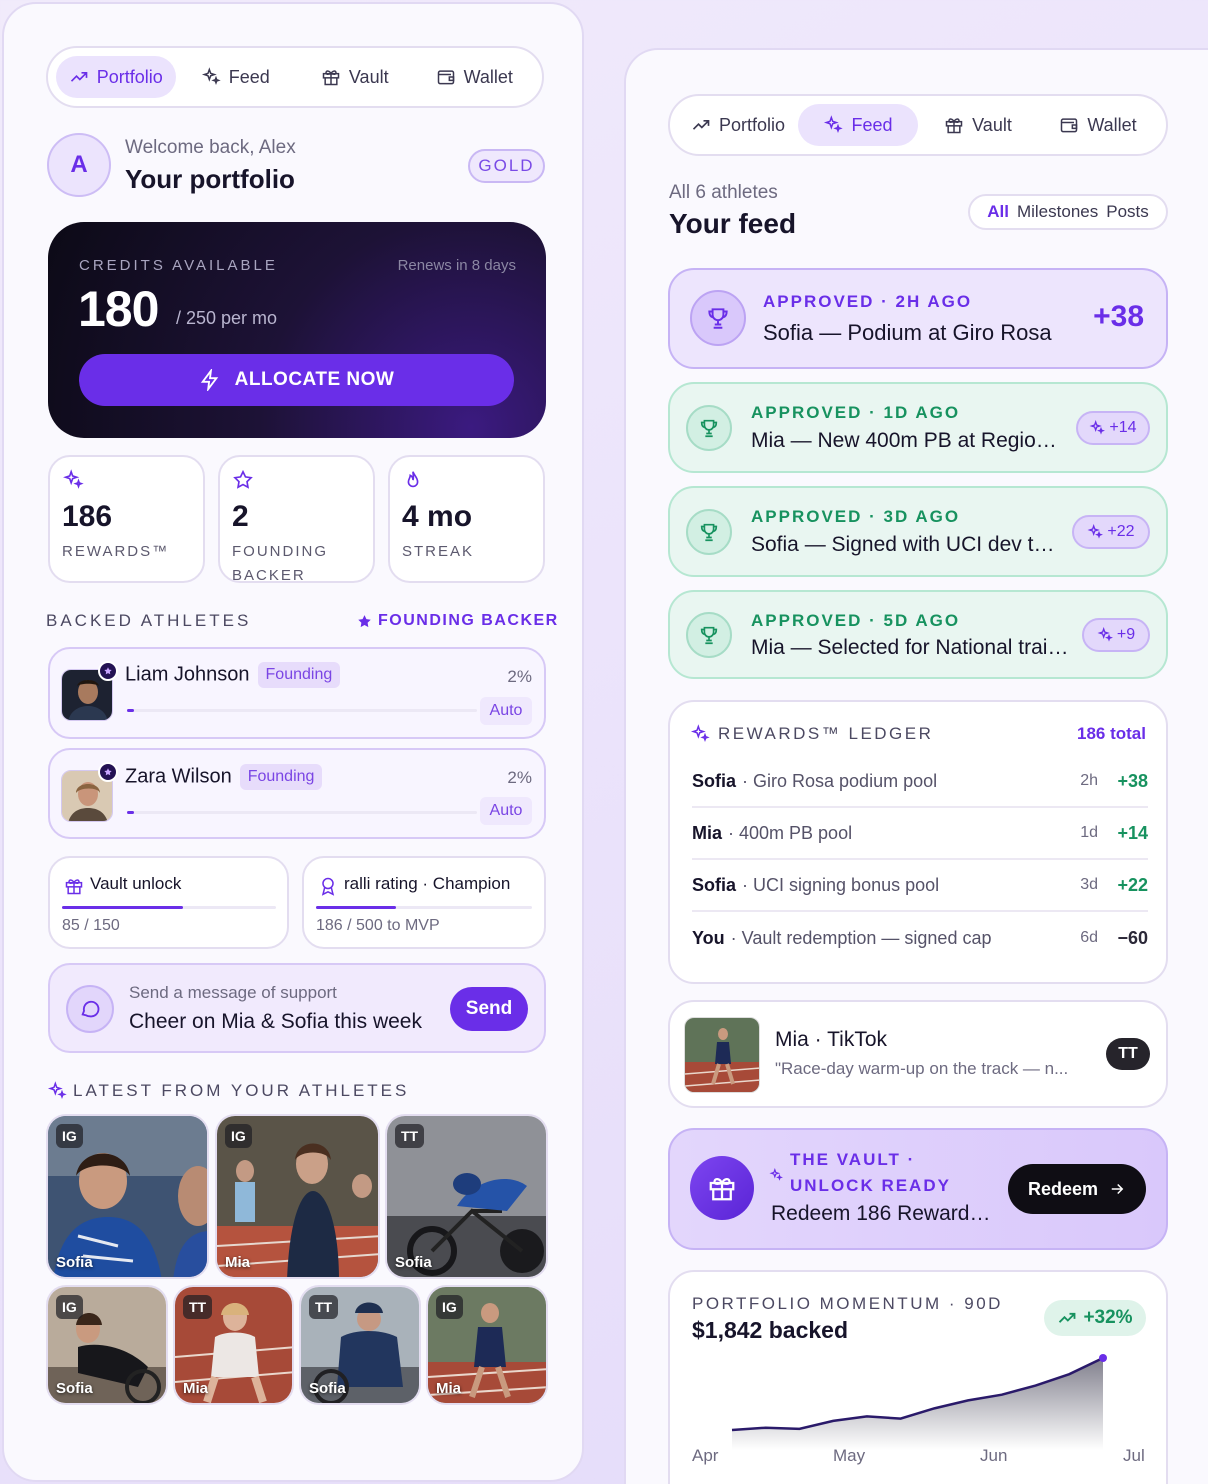 Image resolution: width=1208 pixels, height=1484 pixels. What do you see at coordinates (826, 733) in the screenshot?
I see `ledger-title: REWARDS™ LEDGER` at bounding box center [826, 733].